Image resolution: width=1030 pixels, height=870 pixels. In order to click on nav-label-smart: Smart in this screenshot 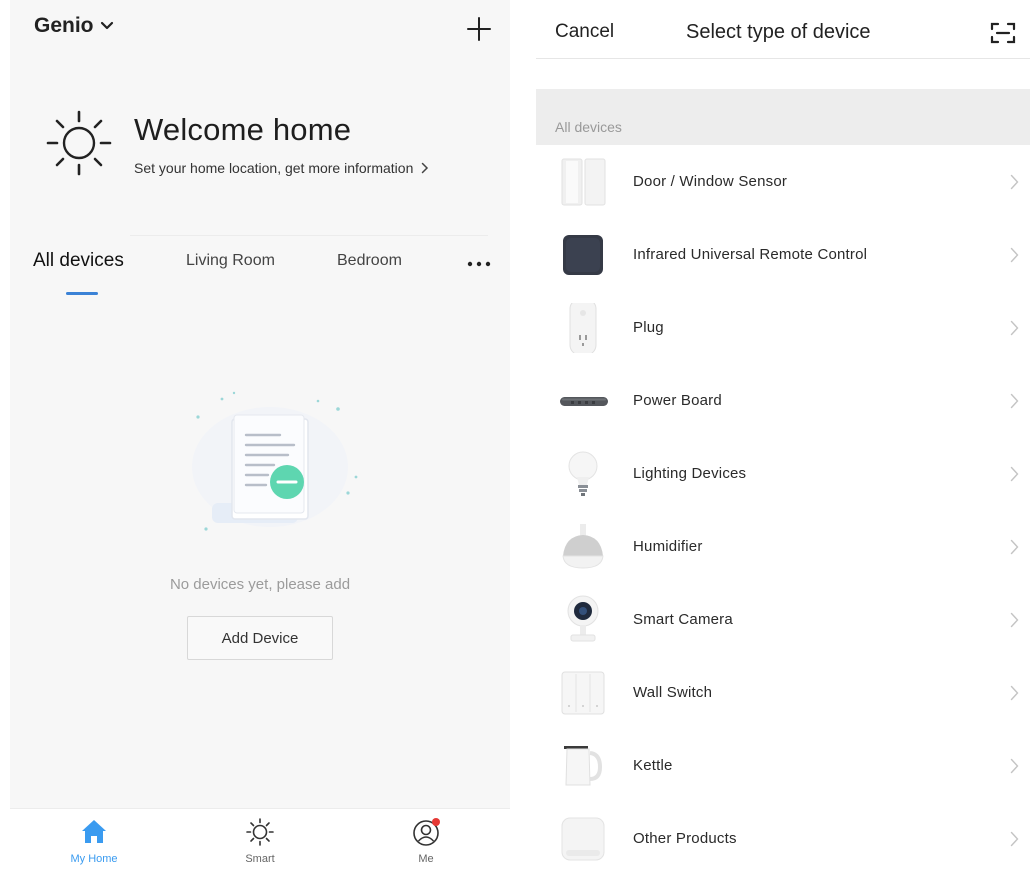, I will do `click(260, 859)`.